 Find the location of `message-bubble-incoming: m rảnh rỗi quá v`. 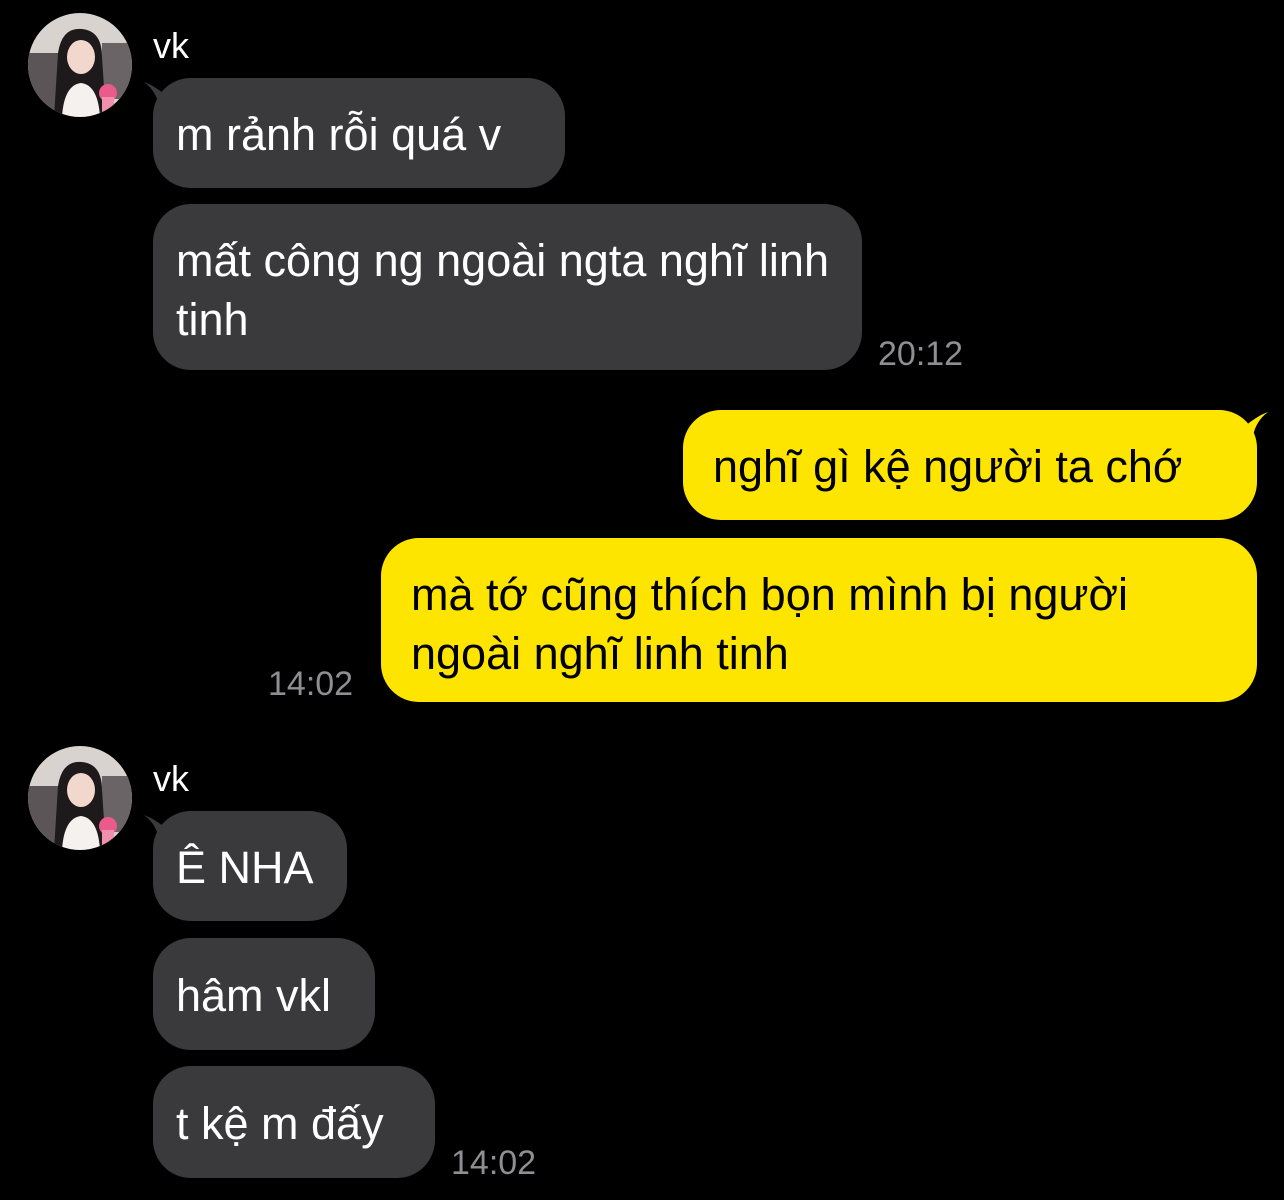

message-bubble-incoming: m rảnh rỗi quá v is located at coordinates (359, 133).